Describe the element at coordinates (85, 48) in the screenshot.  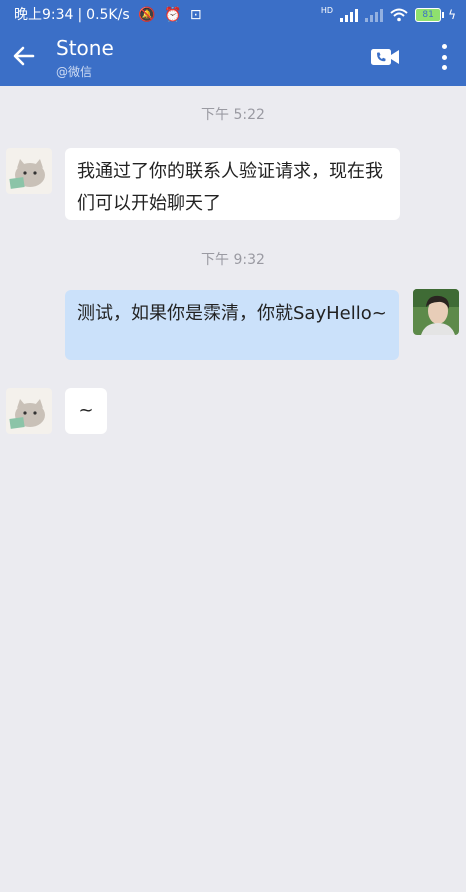
I see `contact-name: Stone` at that location.